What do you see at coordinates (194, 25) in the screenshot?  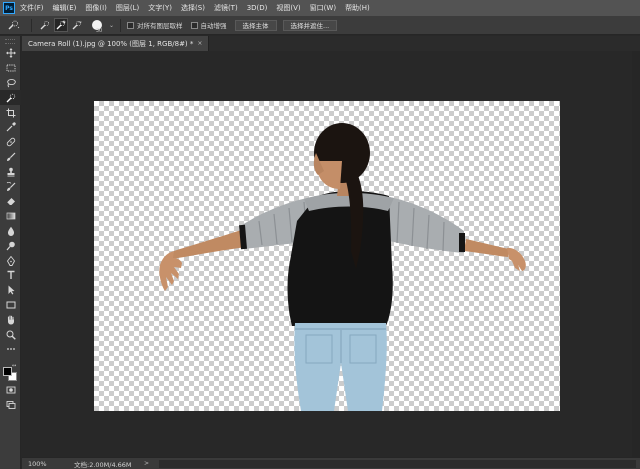 I see `auto-enhance-checkbox` at bounding box center [194, 25].